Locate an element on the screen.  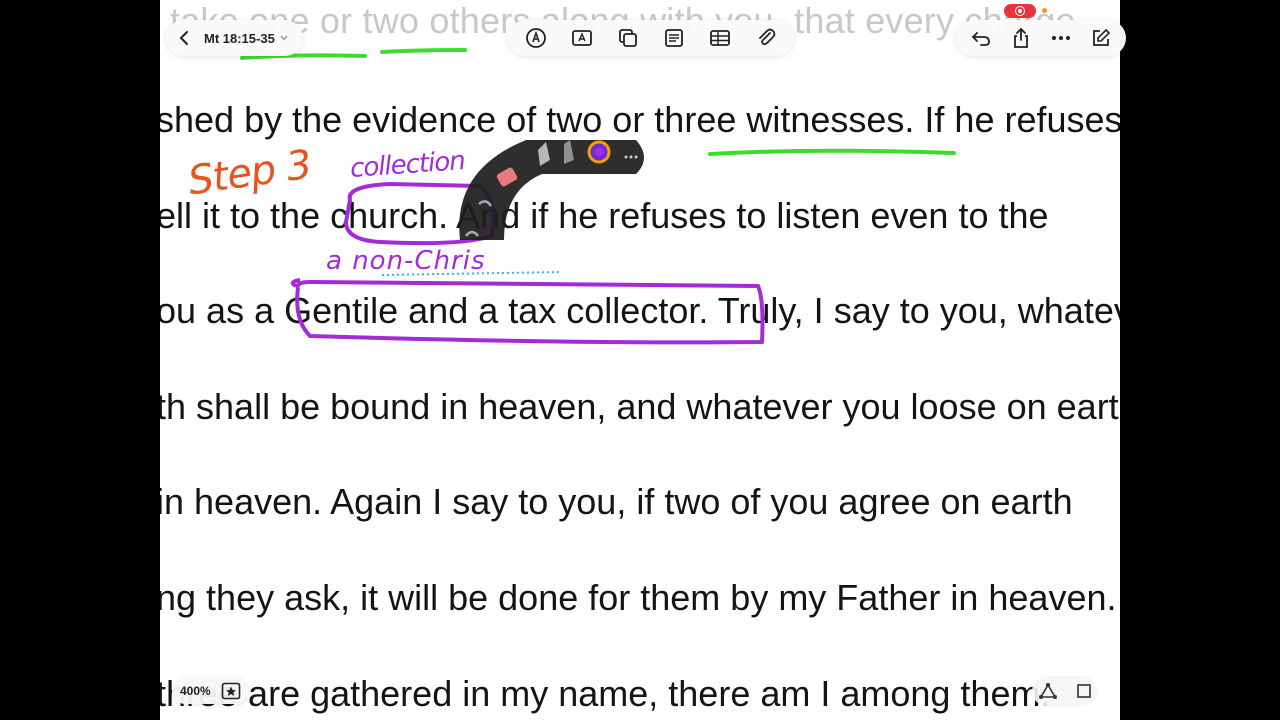
document-icon is located at coordinates (674, 38).